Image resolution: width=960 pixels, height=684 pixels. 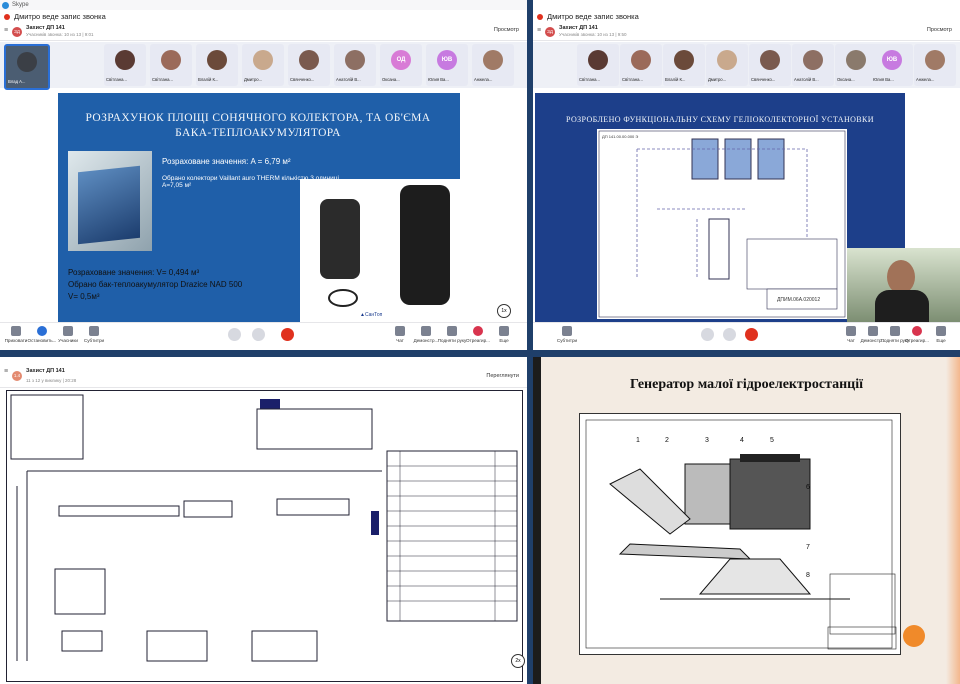 What do you see at coordinates (746, 384) in the screenshot?
I see `slide-title: Генератор малої гідроелектростанції` at bounding box center [746, 384].